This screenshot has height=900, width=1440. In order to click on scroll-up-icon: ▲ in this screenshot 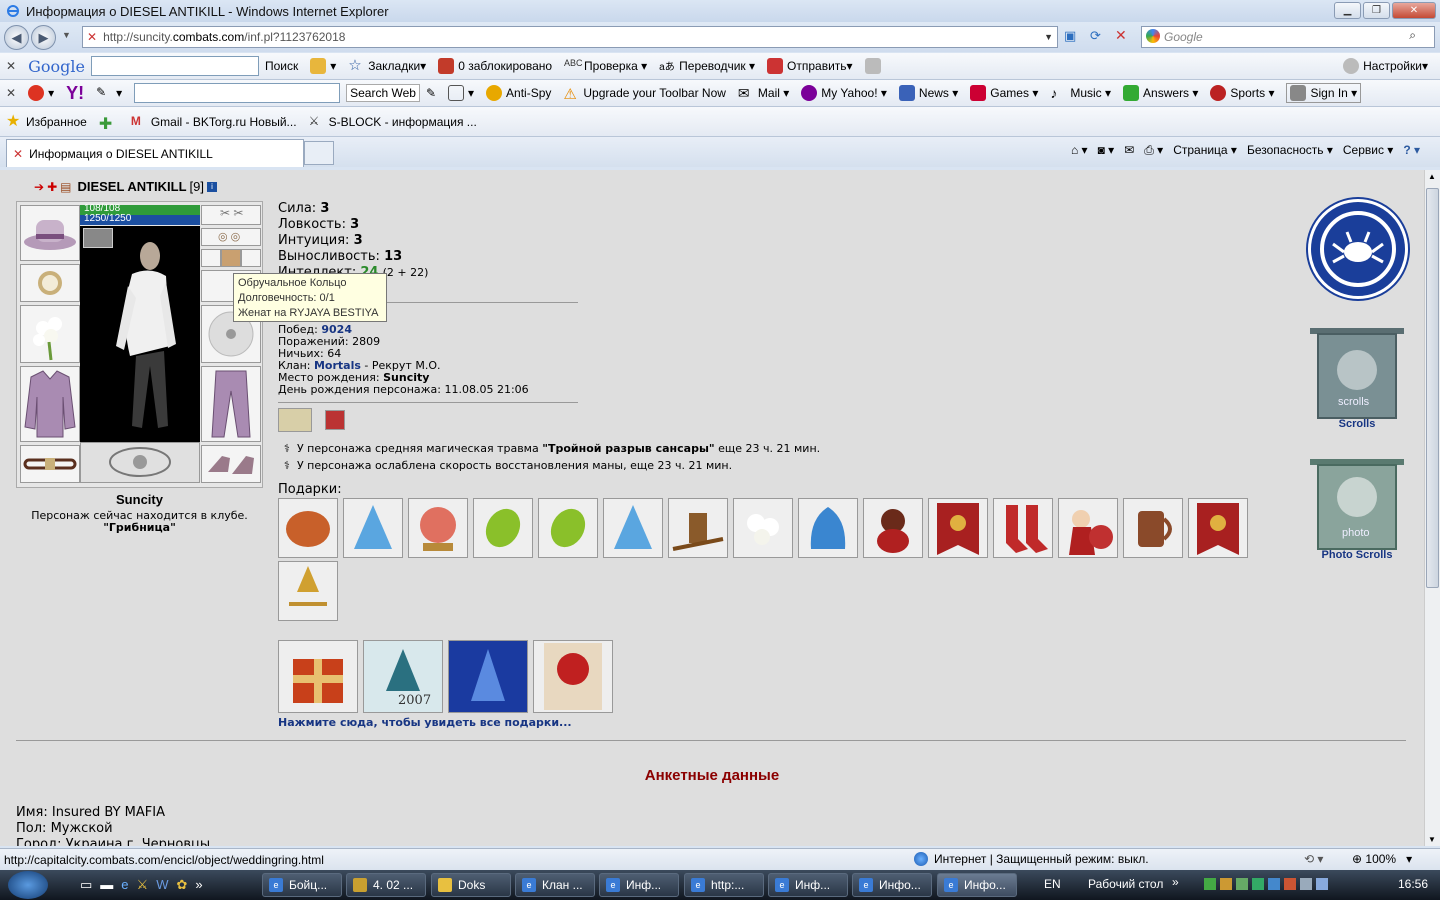, I will do `click(1432, 176)`.